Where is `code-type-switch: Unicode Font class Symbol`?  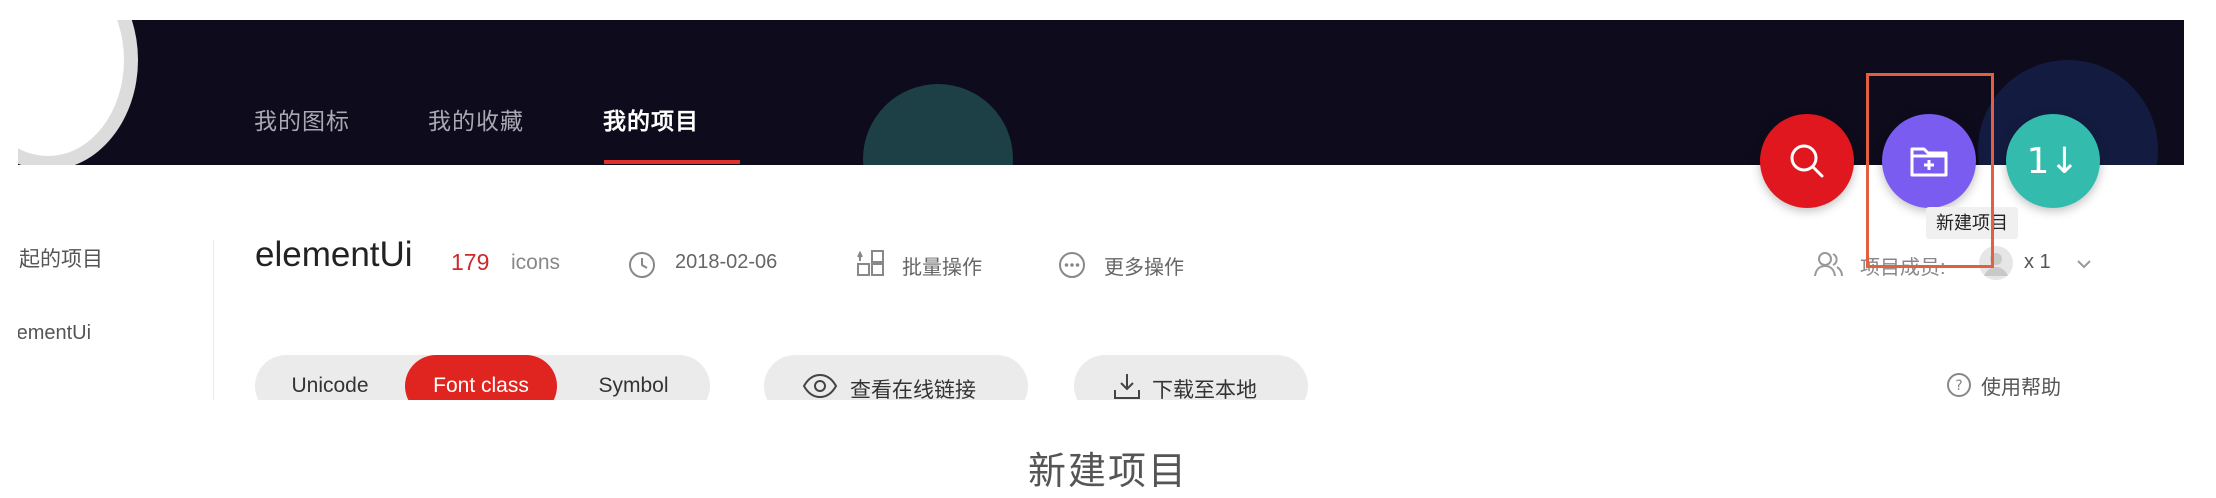 code-type-switch: Unicode Font class Symbol is located at coordinates (482, 377).